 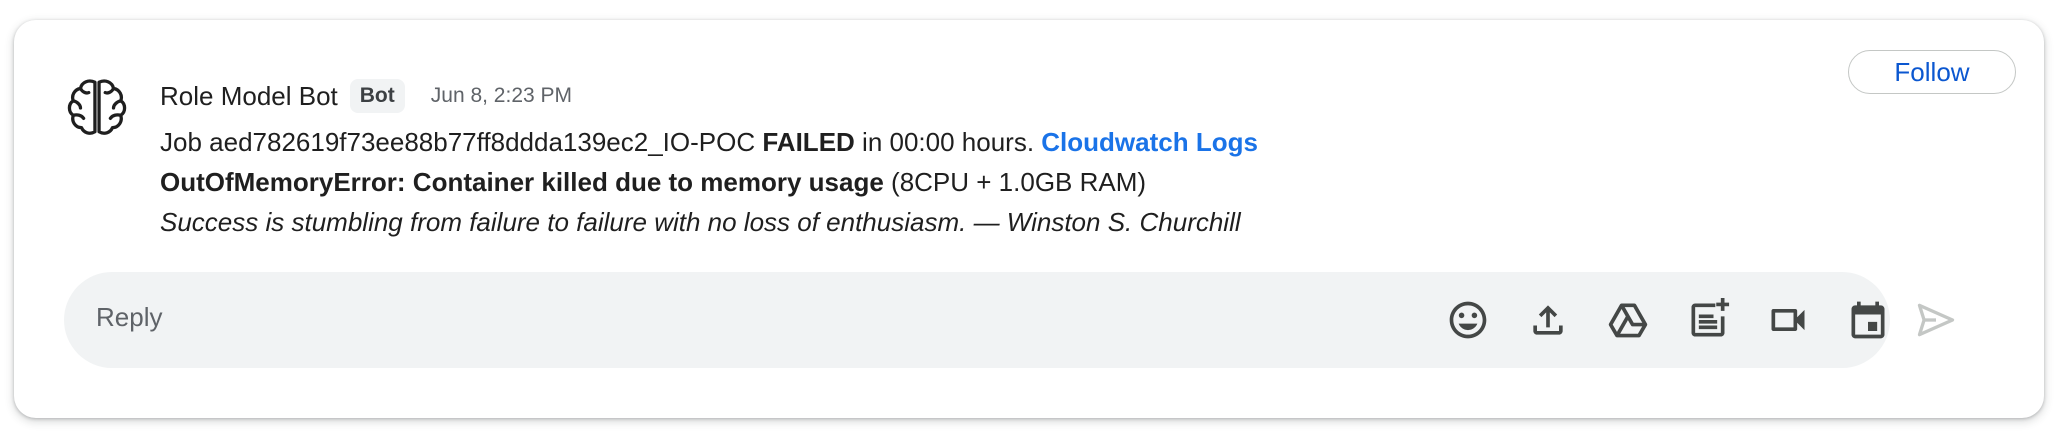 What do you see at coordinates (1868, 320) in the screenshot?
I see `calendar-icon` at bounding box center [1868, 320].